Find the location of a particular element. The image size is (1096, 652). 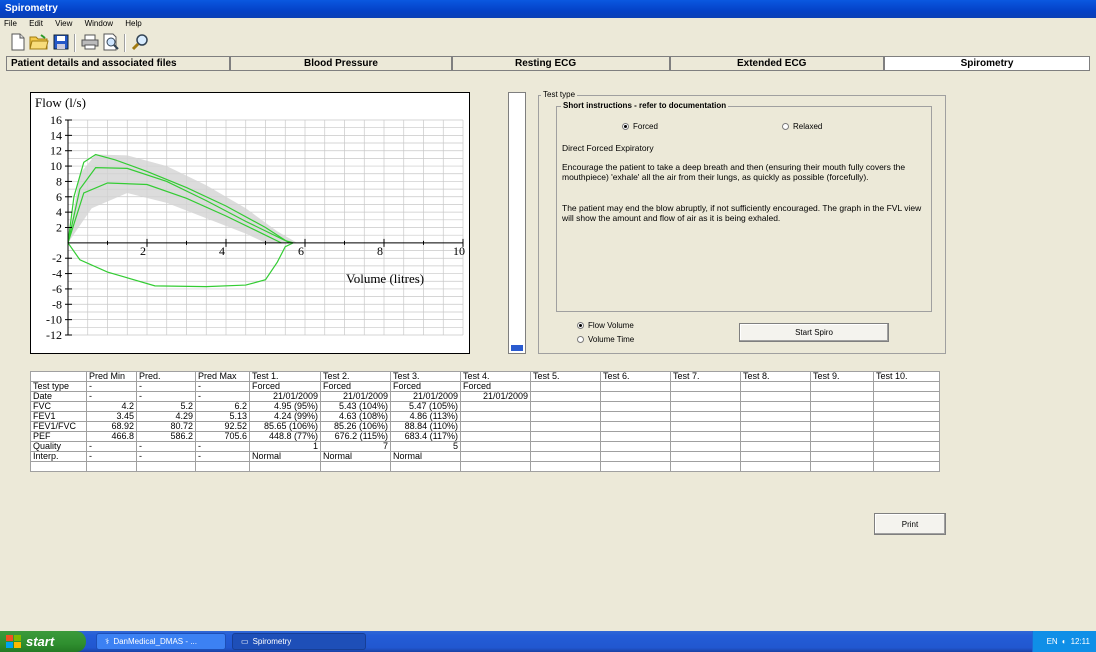

radio-forced-indicator is located at coordinates (625, 126).